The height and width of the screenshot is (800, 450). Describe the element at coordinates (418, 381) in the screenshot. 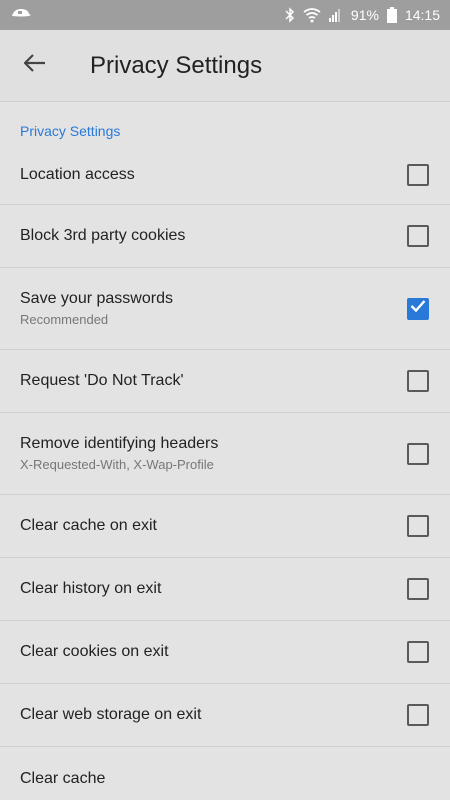

I see `do-not-track-checkbox` at that location.